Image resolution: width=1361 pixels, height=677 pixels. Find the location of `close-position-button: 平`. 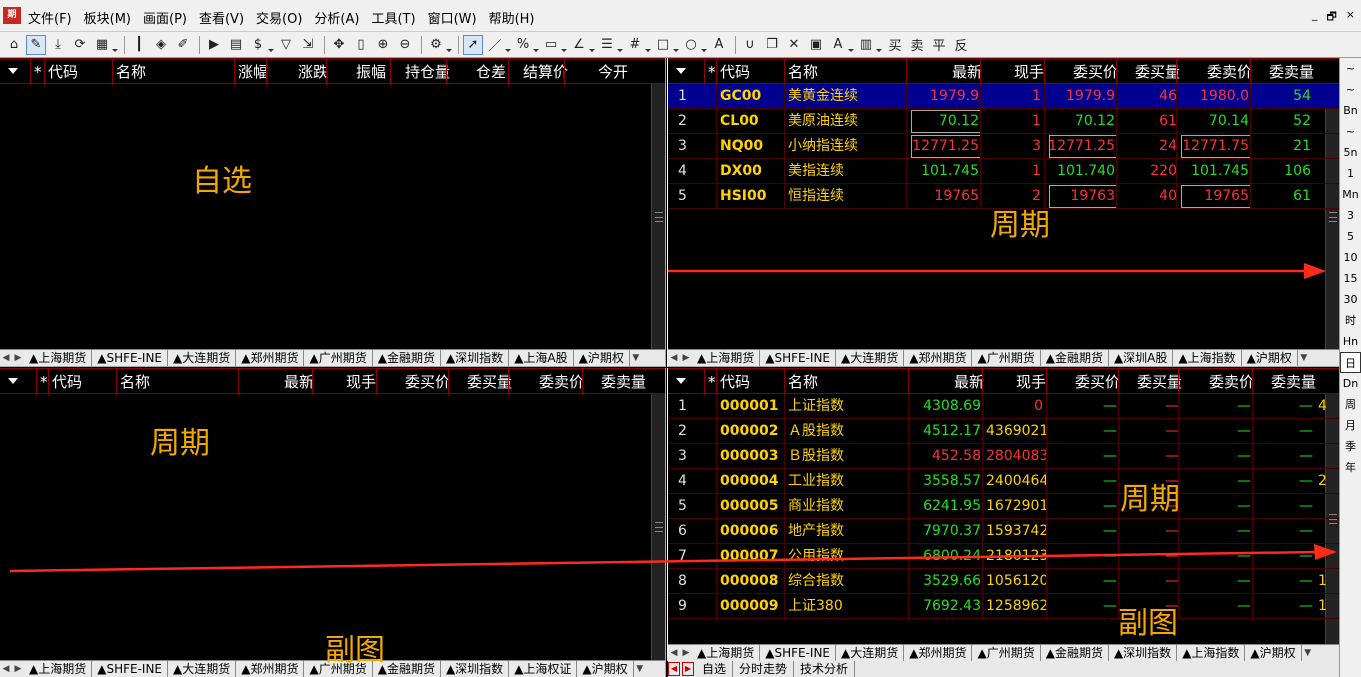

close-position-button: 平 is located at coordinates (939, 44).